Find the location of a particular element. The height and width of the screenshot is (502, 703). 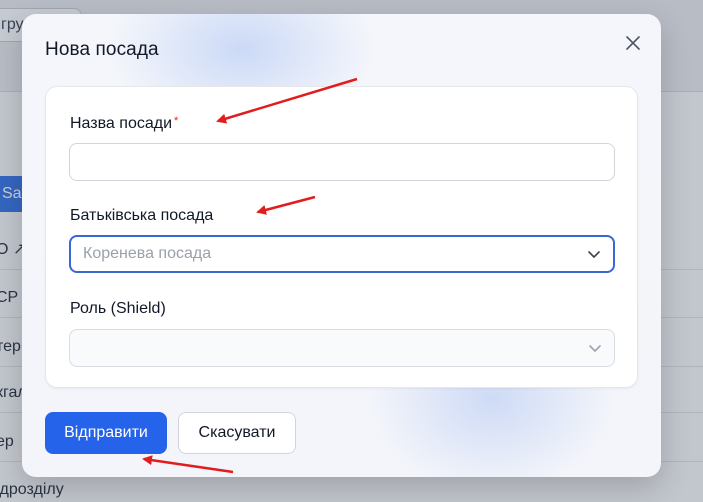

close-button is located at coordinates (633, 43).